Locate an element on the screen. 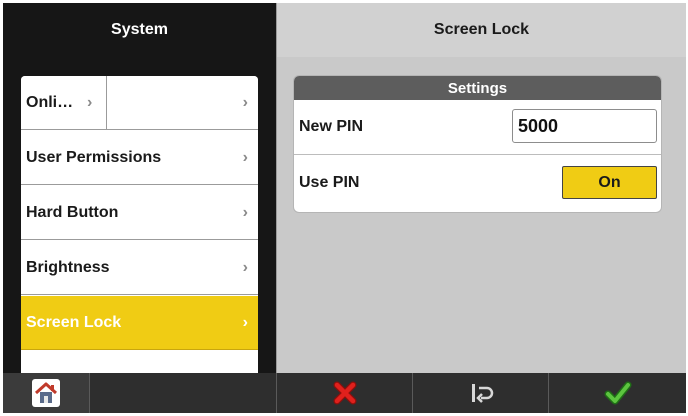 The height and width of the screenshot is (416, 688). screen-lock-header: Screen Lock is located at coordinates (481, 30).